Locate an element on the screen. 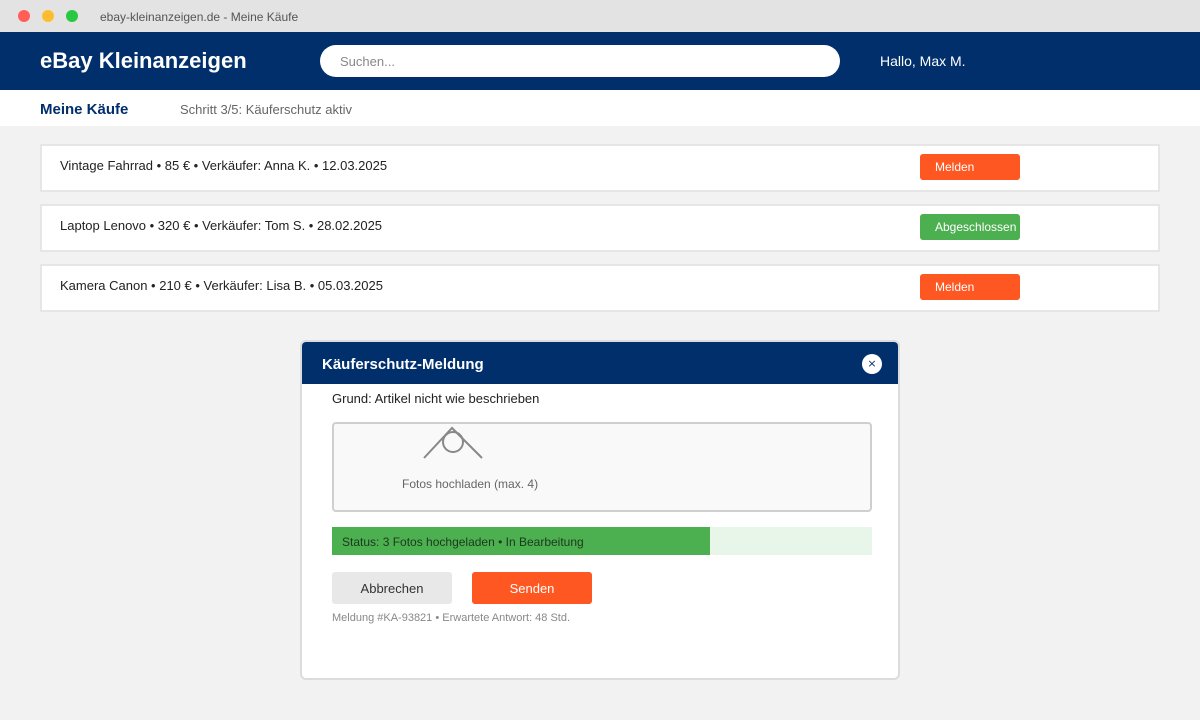  window-titlebar: ebay-kleinanzeigen.de - Meine Käufe is located at coordinates (600, 16).